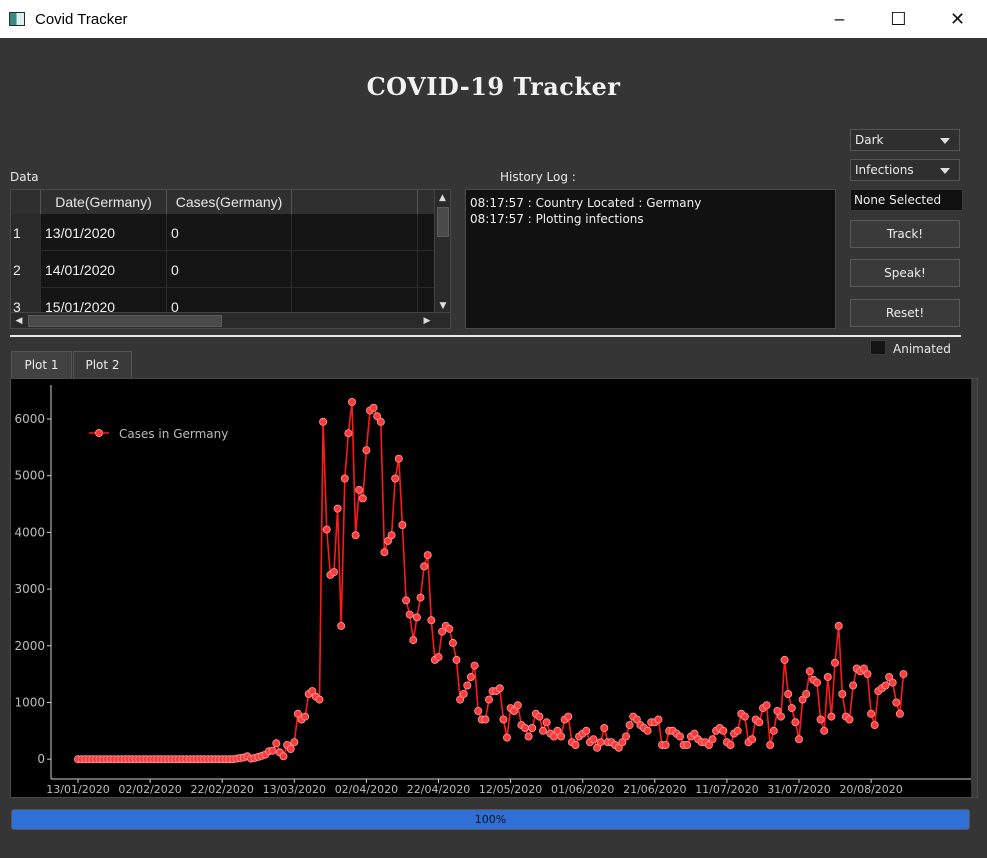 The width and height of the screenshot is (987, 858). Describe the element at coordinates (442, 252) in the screenshot. I see `table-vertical-scrollbar: ▲ ▼` at that location.